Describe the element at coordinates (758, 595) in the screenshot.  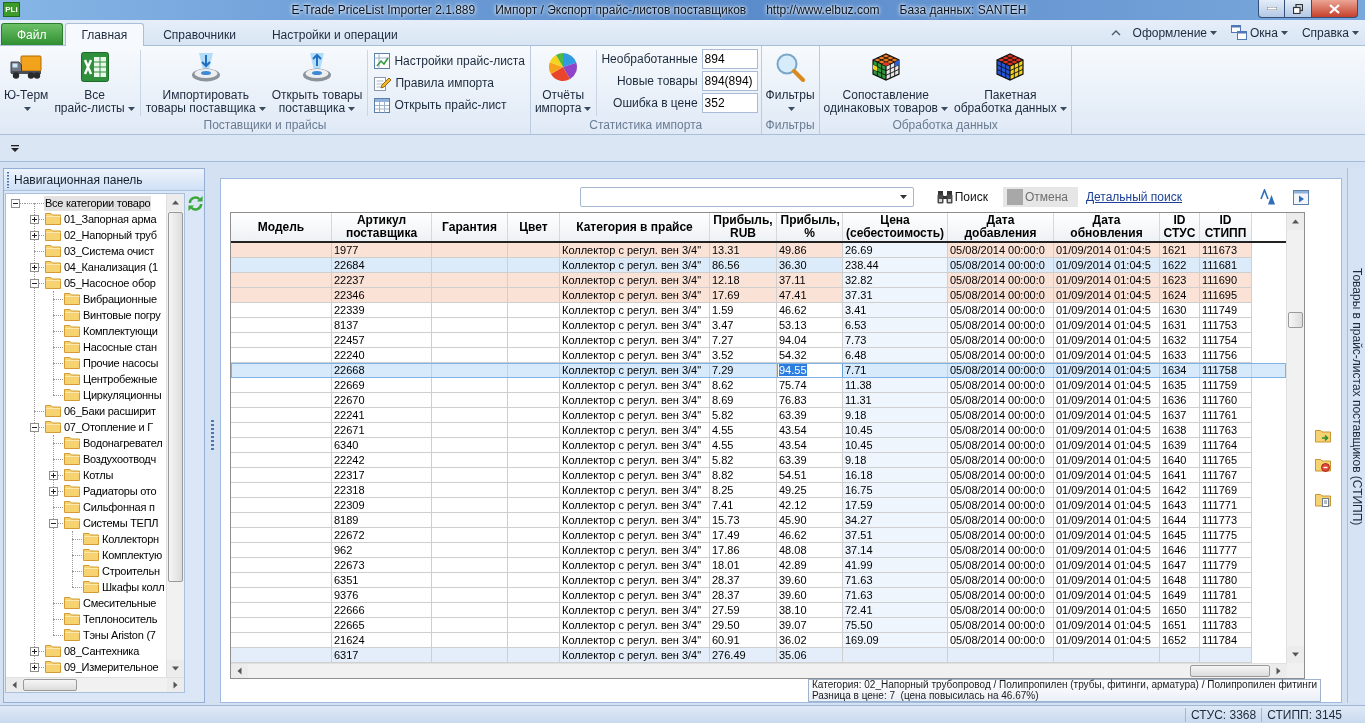
I see `table-row: 9376 Коллектор с регул. вен 3/4" 28.37 39.60 71.63 05/08/2014 00:00:0 01/09/2014 01:04:5 1649 111781` at that location.